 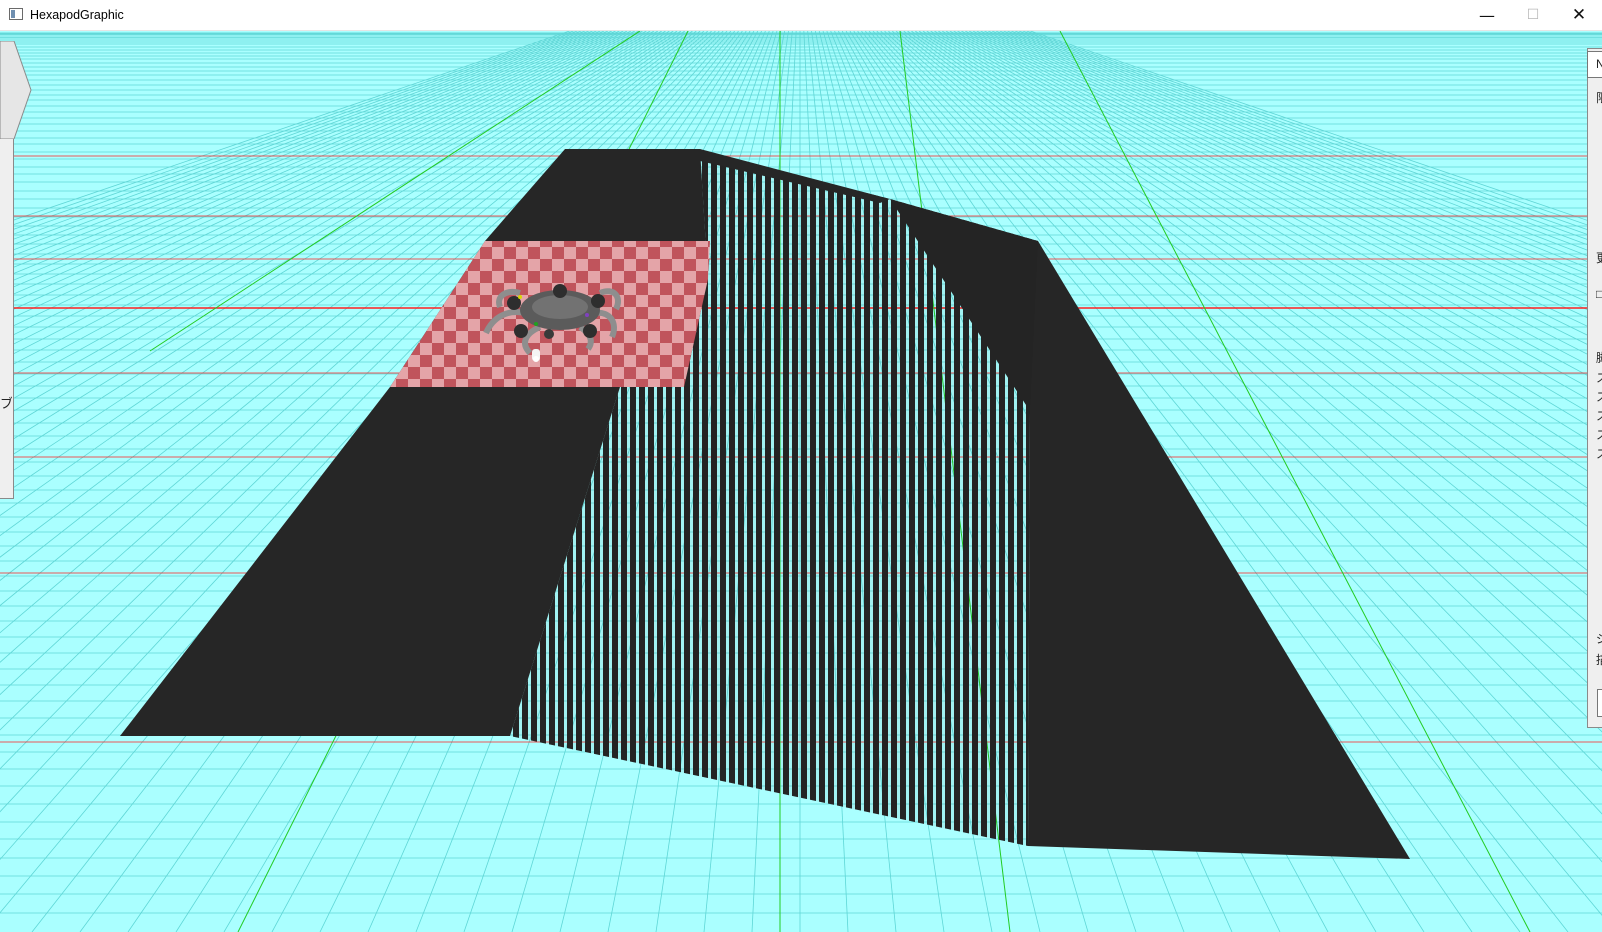 I want to click on close-button: ✕, so click(x=1579, y=15).